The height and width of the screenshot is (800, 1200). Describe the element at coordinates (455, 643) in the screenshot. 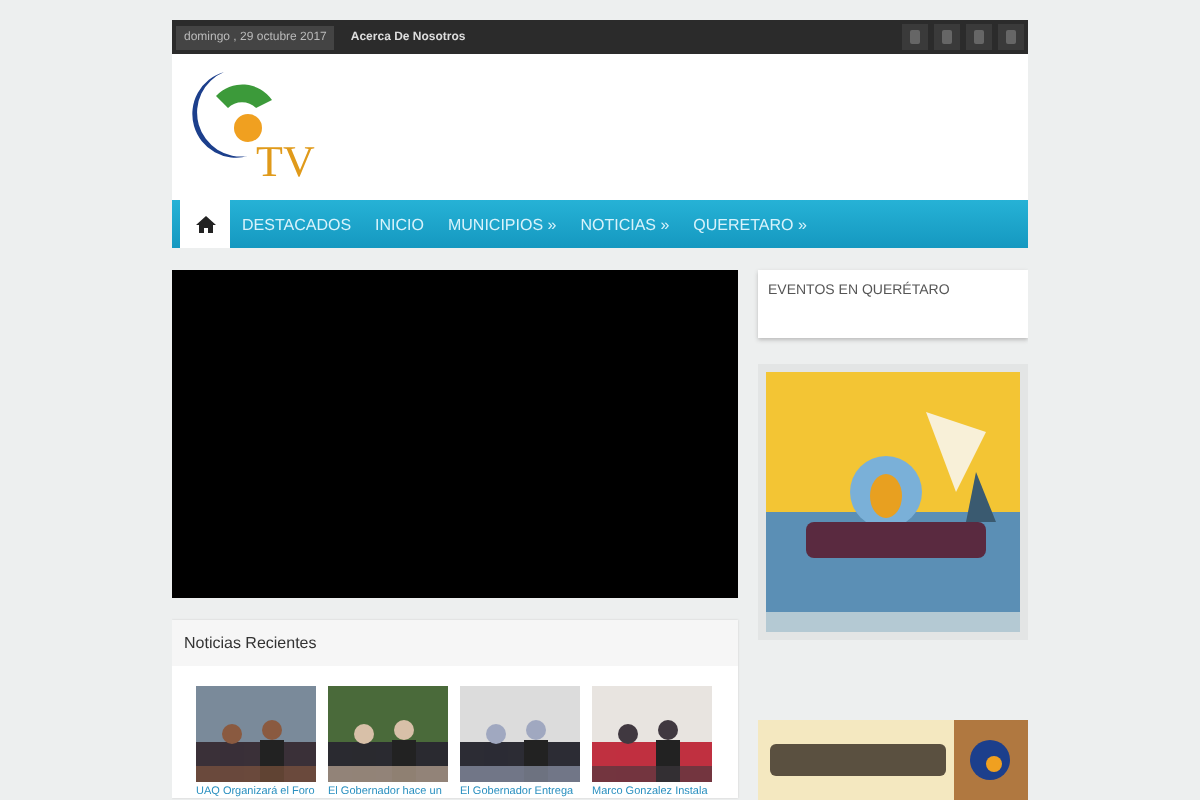

I see `card-title: Noticias Recientes` at that location.